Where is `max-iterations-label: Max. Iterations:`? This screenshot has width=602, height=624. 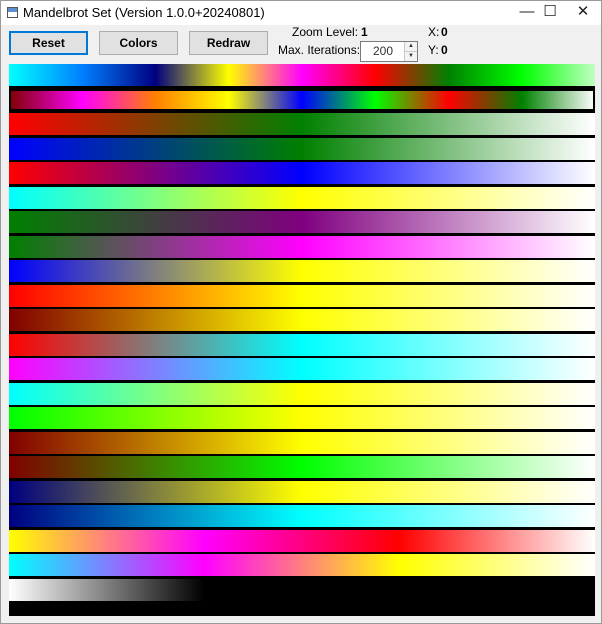
max-iterations-label: Max. Iterations: is located at coordinates (319, 50).